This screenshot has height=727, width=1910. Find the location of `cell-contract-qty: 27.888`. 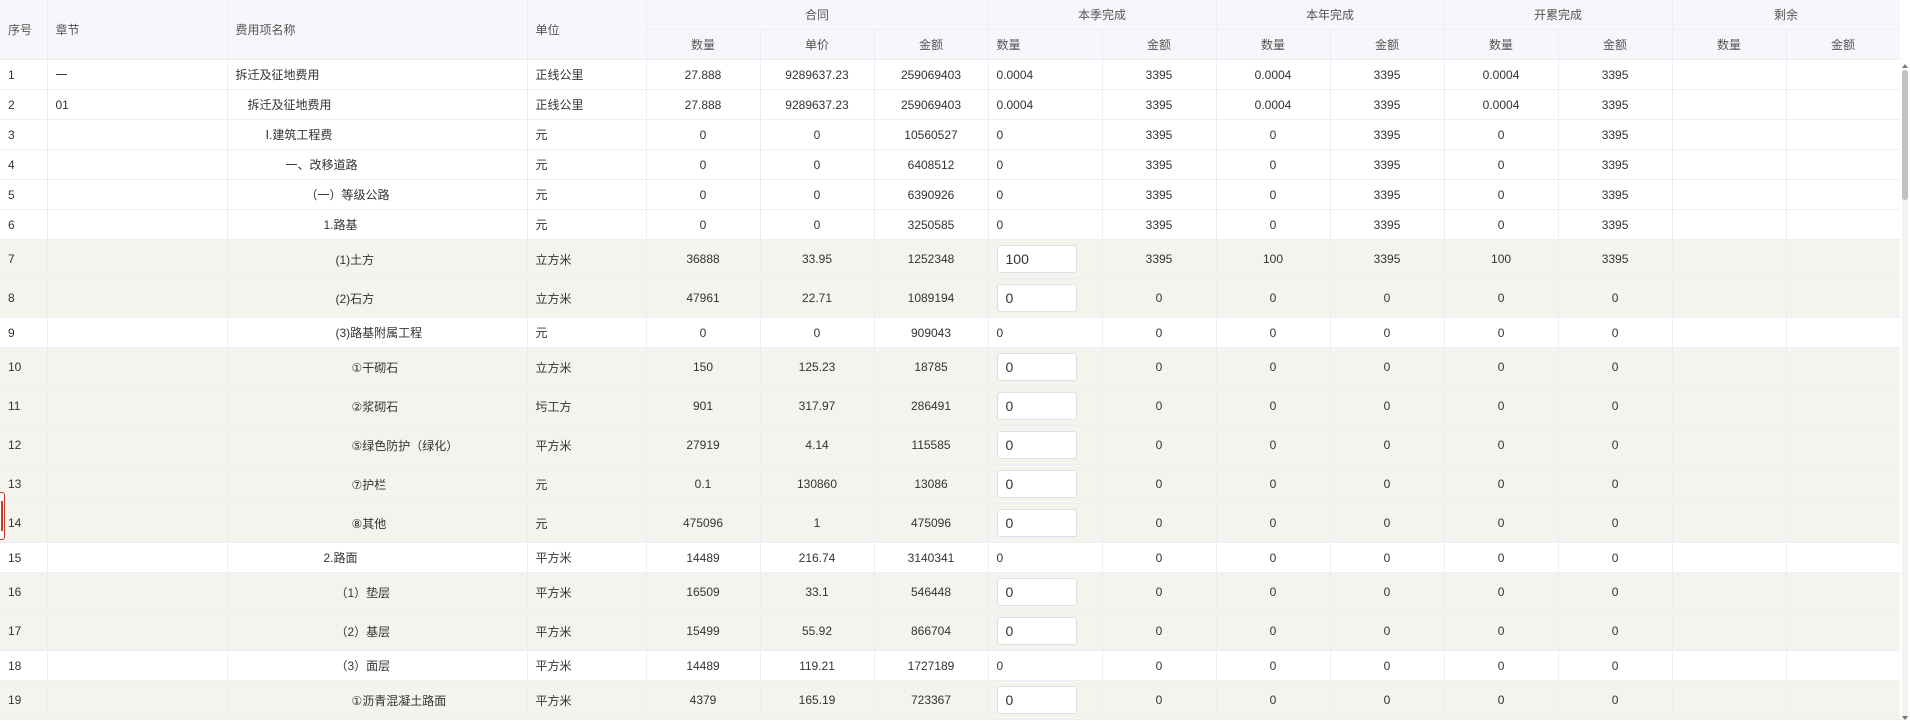

cell-contract-qty: 27.888 is located at coordinates (703, 104).